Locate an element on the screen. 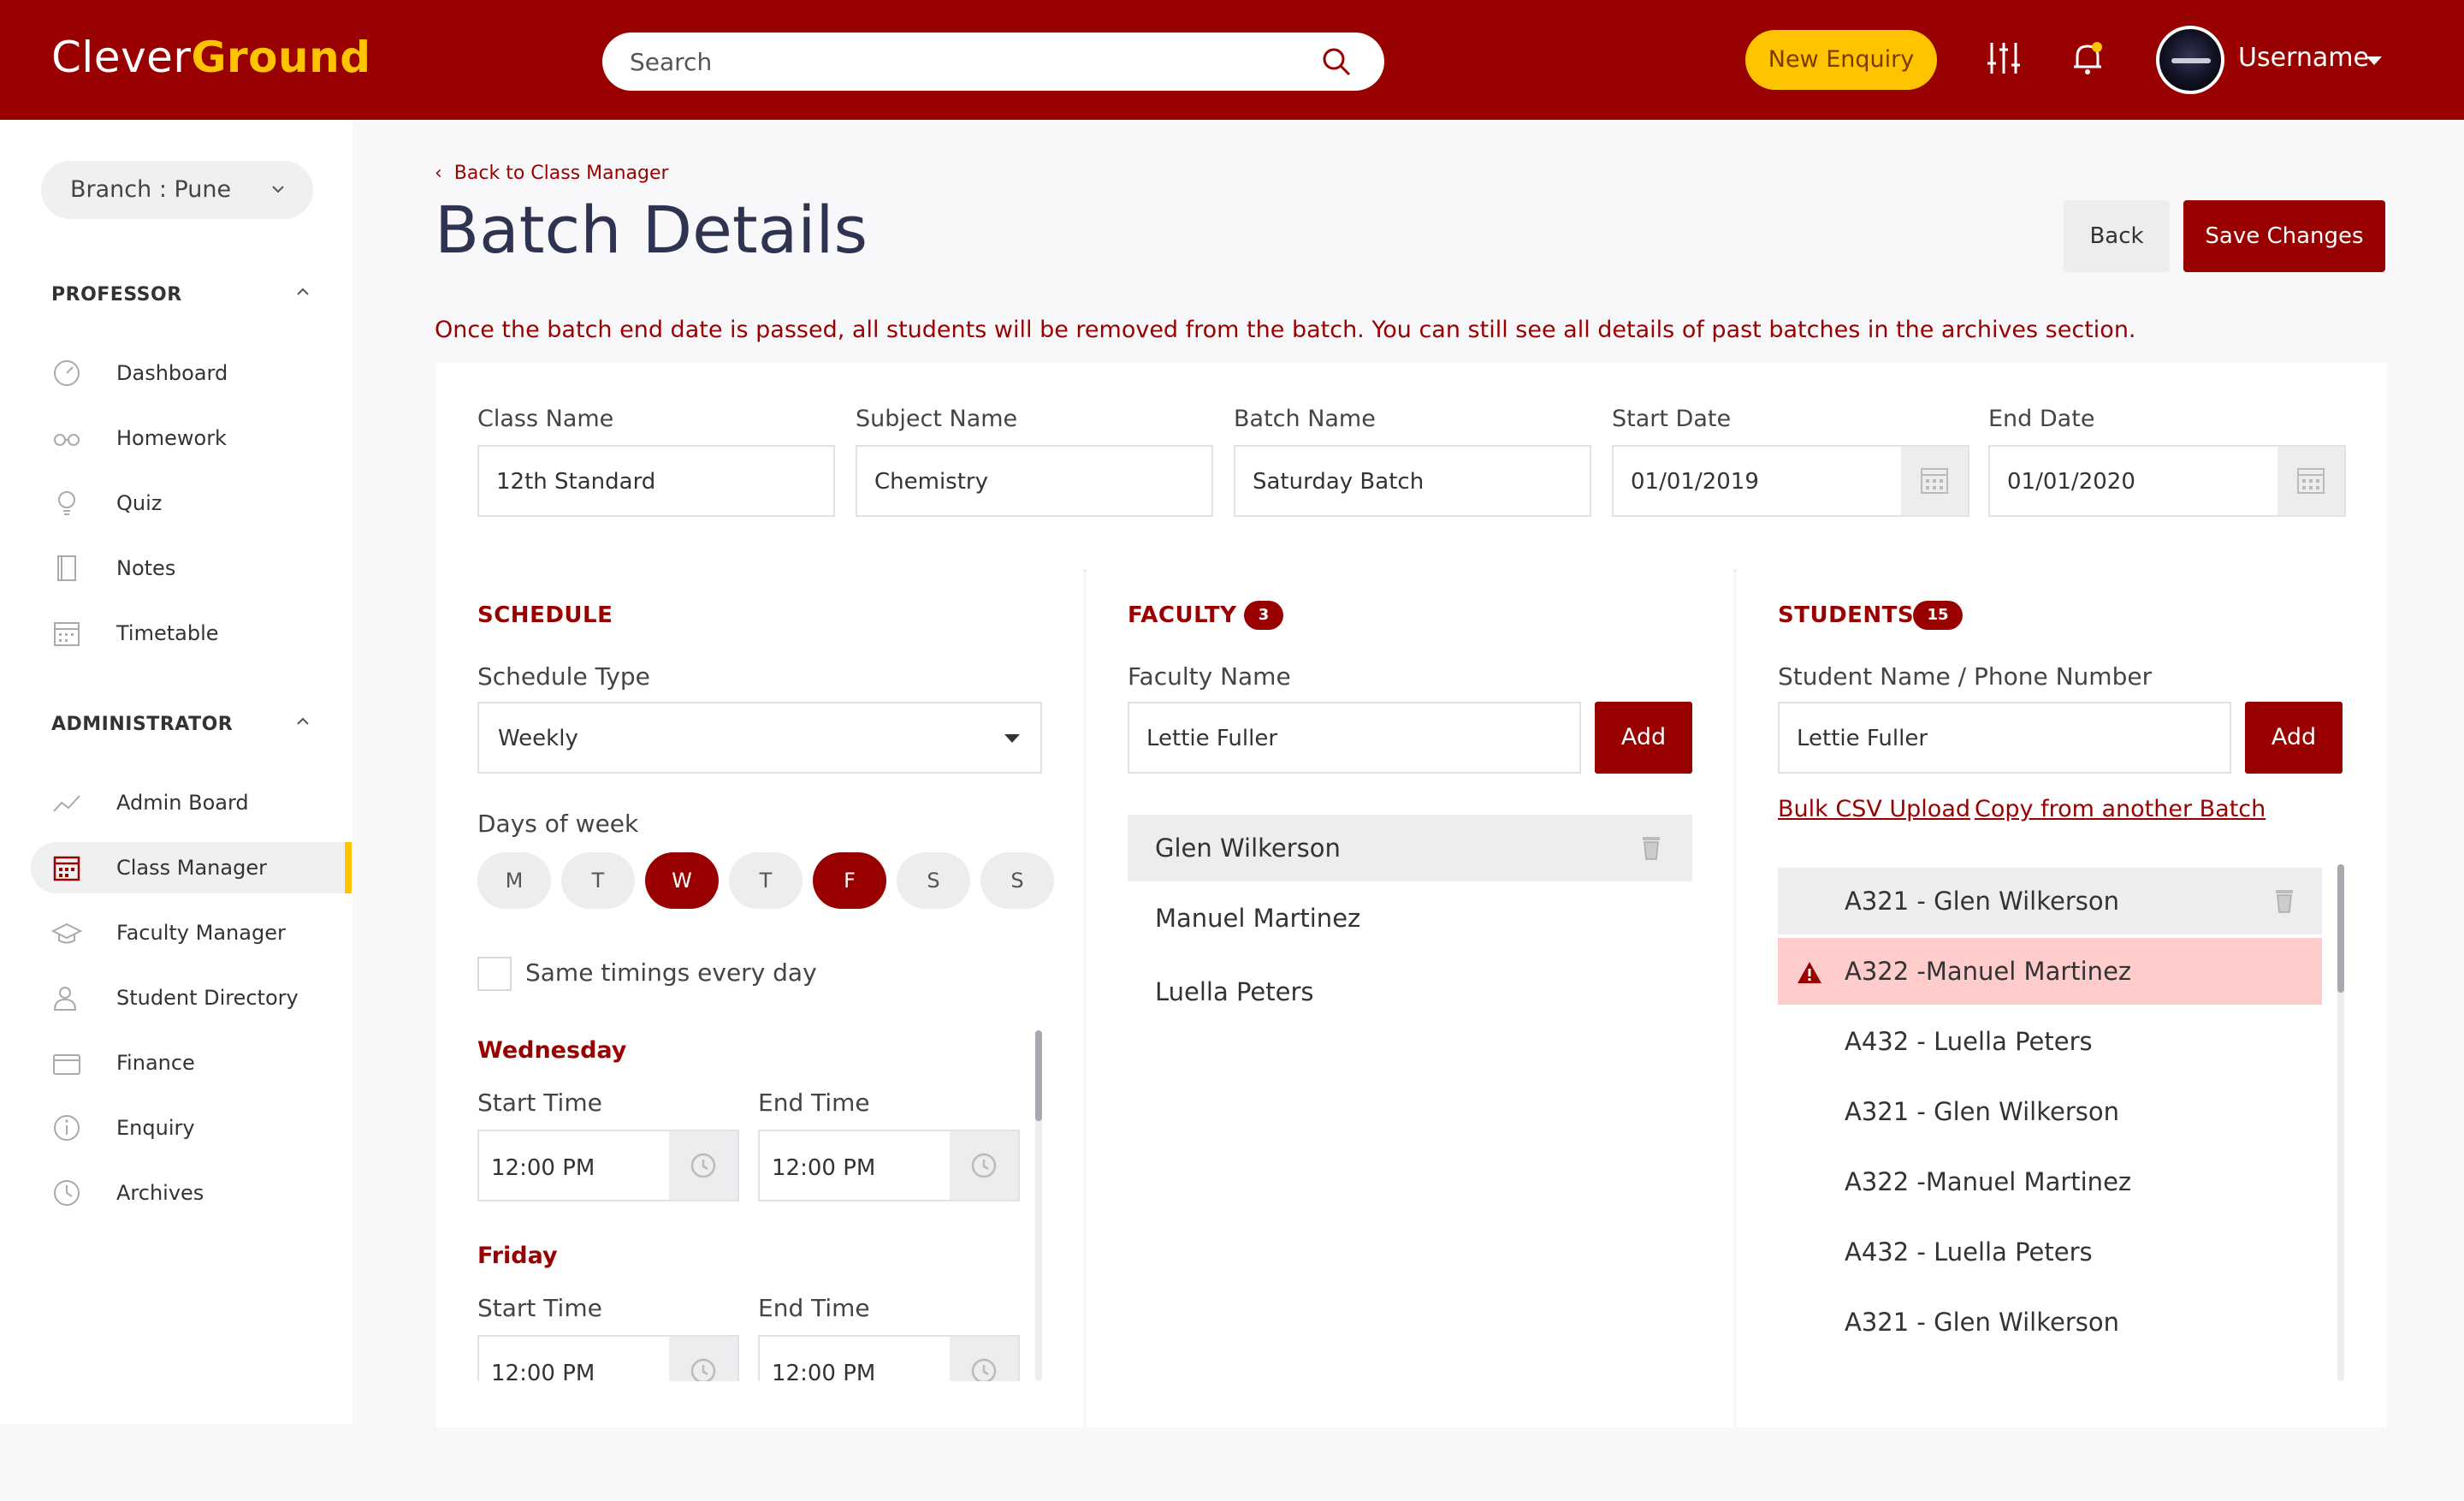 The image size is (2464, 1501). class-name-input: 12th Standard is located at coordinates (656, 481).